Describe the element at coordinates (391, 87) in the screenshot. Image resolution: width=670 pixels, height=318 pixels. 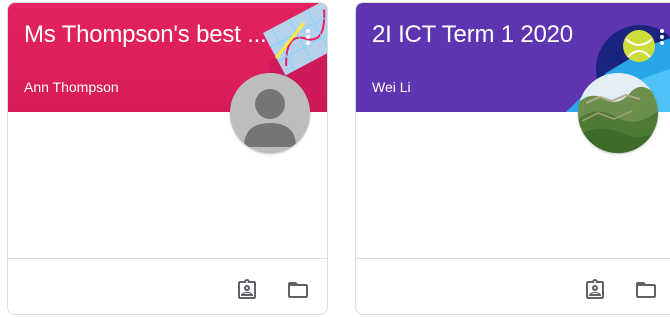
I see `teacher-name: Wei Li` at that location.